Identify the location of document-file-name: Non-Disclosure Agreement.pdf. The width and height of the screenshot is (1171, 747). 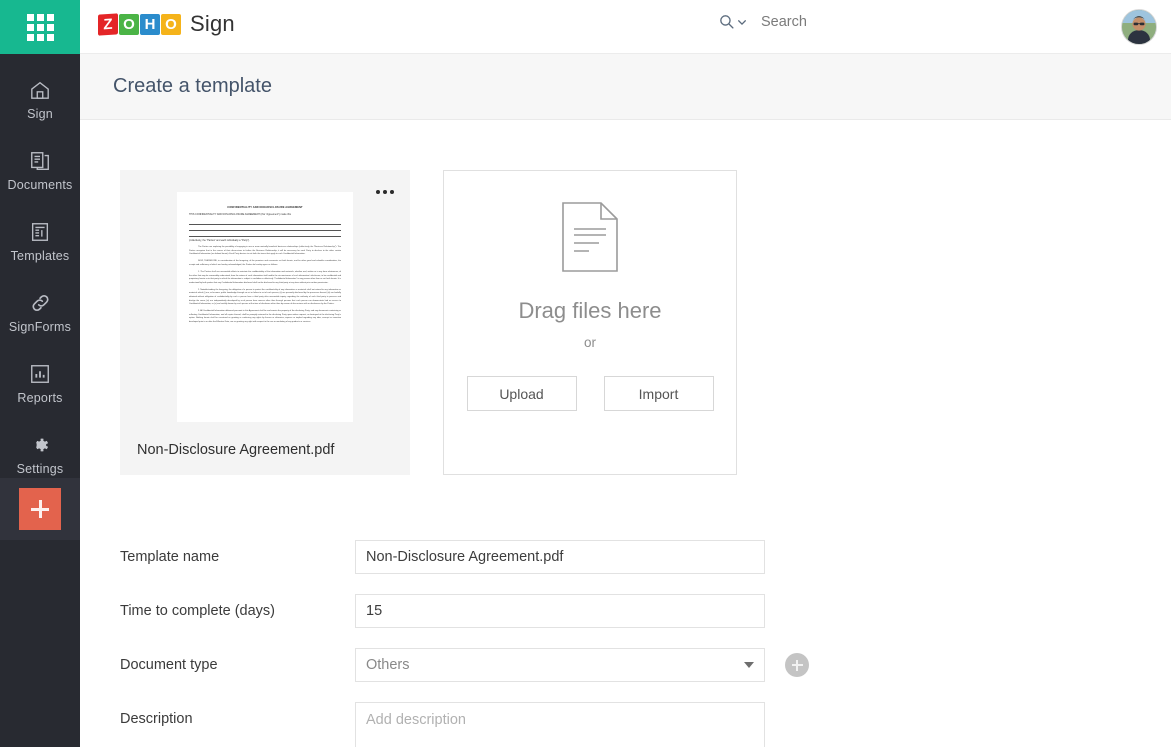
(236, 450).